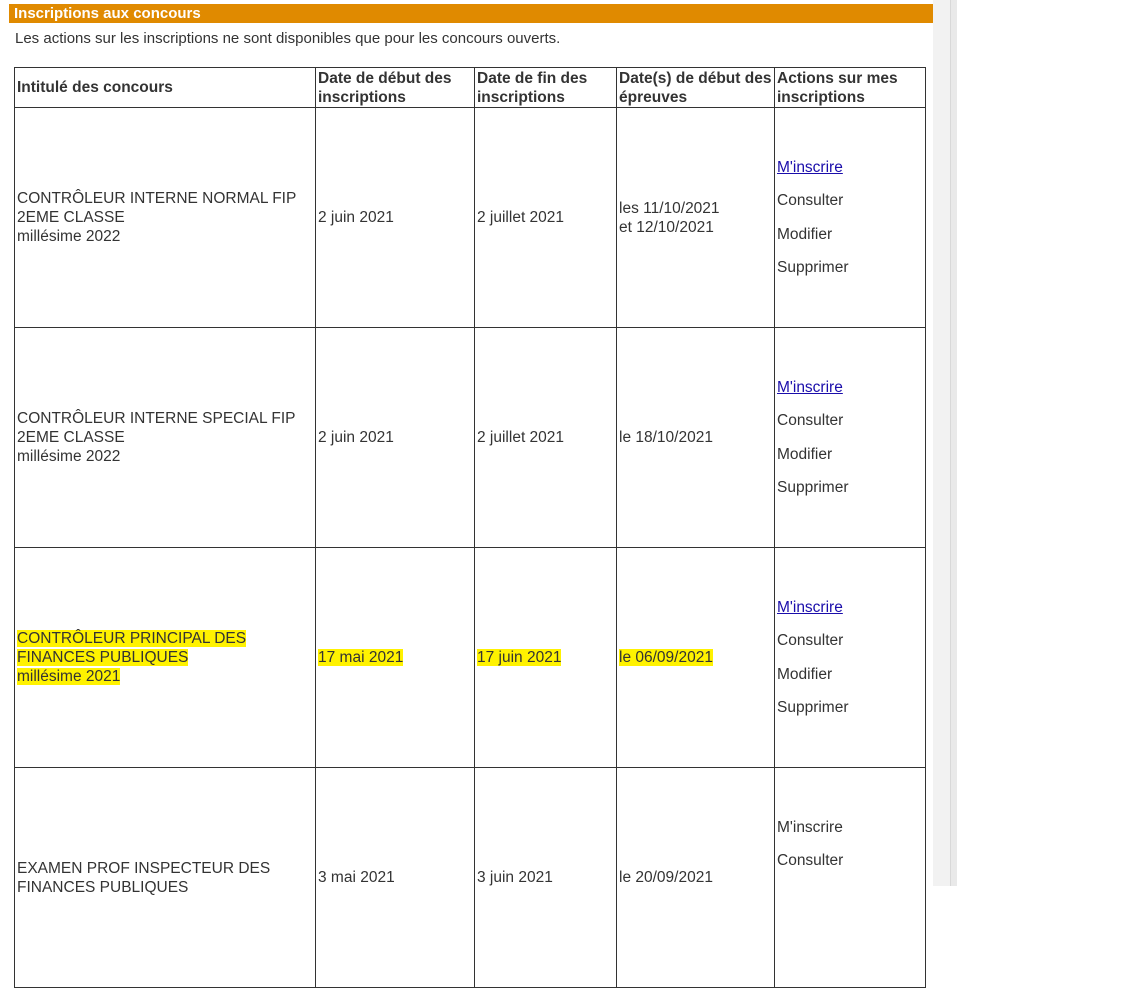  What do you see at coordinates (69, 676) in the screenshot?
I see `concours-millesime: millésime 2021` at bounding box center [69, 676].